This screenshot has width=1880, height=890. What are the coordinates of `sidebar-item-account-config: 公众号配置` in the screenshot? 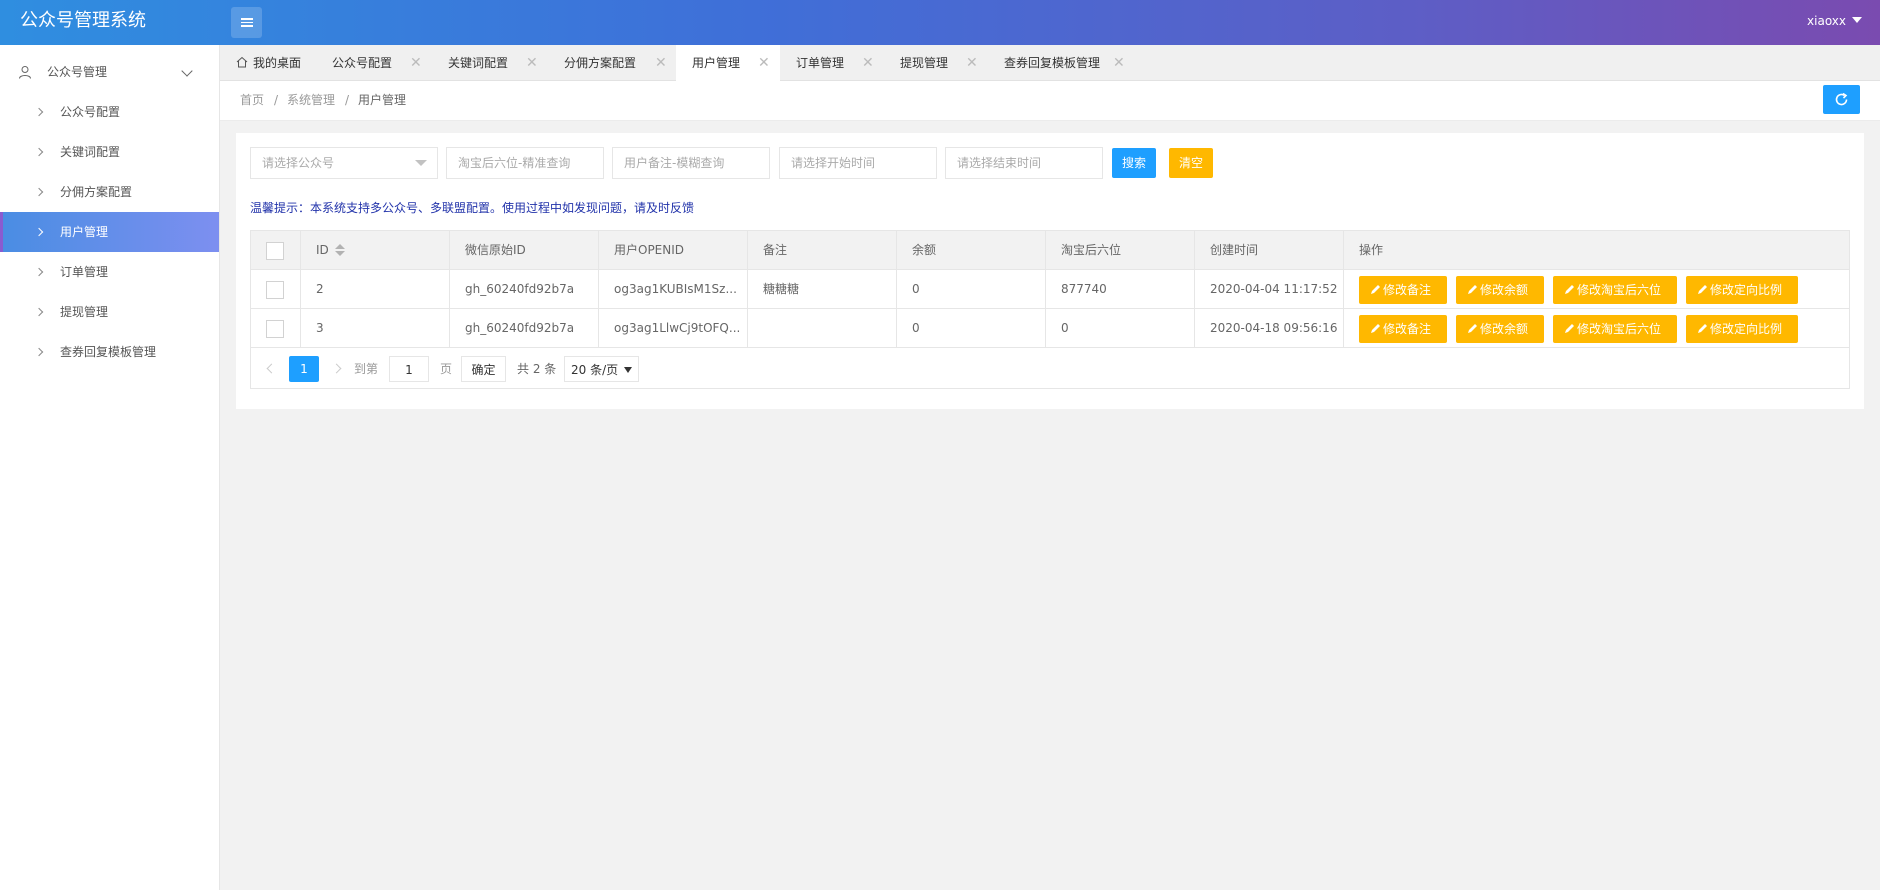 It's located at (109, 112).